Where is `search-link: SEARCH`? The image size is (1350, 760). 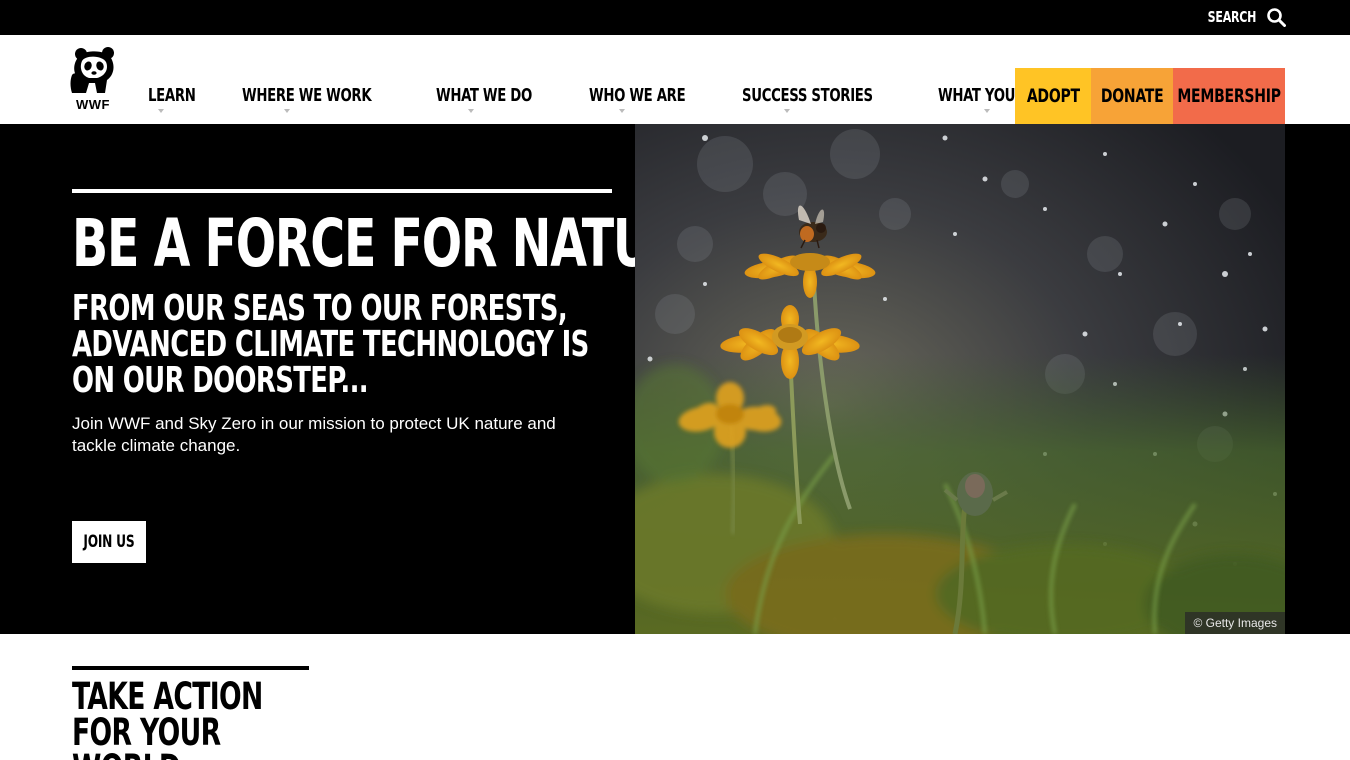 search-link: SEARCH is located at coordinates (1241, 17).